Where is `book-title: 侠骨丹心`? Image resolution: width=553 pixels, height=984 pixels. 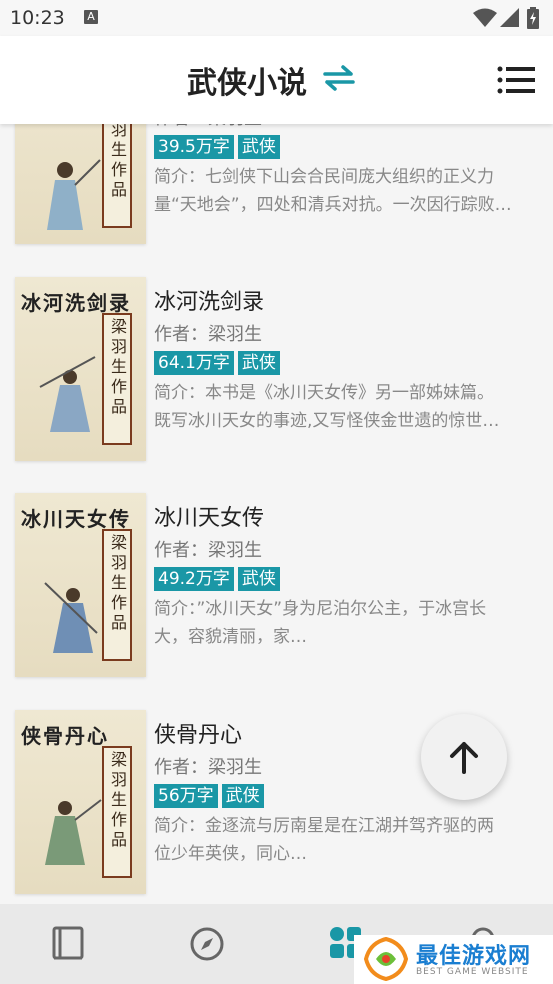 book-title: 侠骨丹心 is located at coordinates (198, 735).